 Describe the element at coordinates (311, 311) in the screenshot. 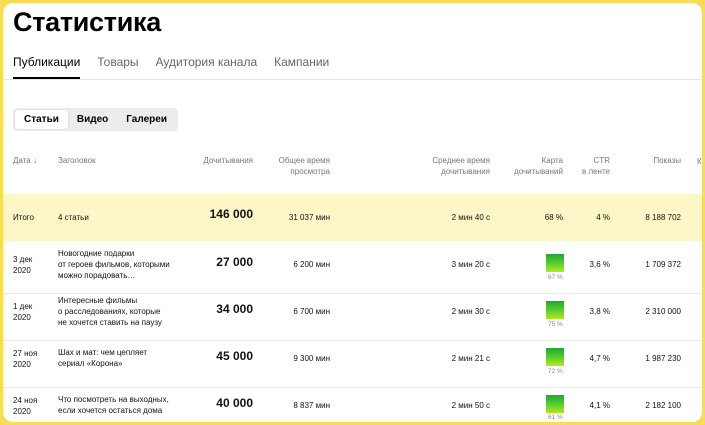

I see `row-total-time: 6 700 мин` at that location.